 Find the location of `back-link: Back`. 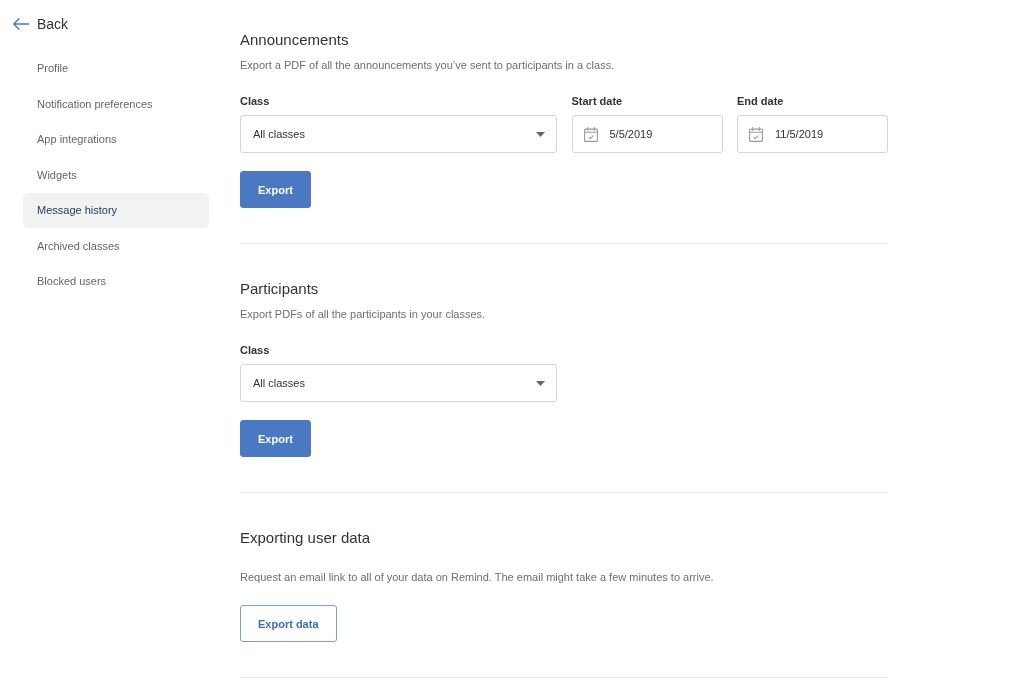

back-link: Back is located at coordinates (41, 24).